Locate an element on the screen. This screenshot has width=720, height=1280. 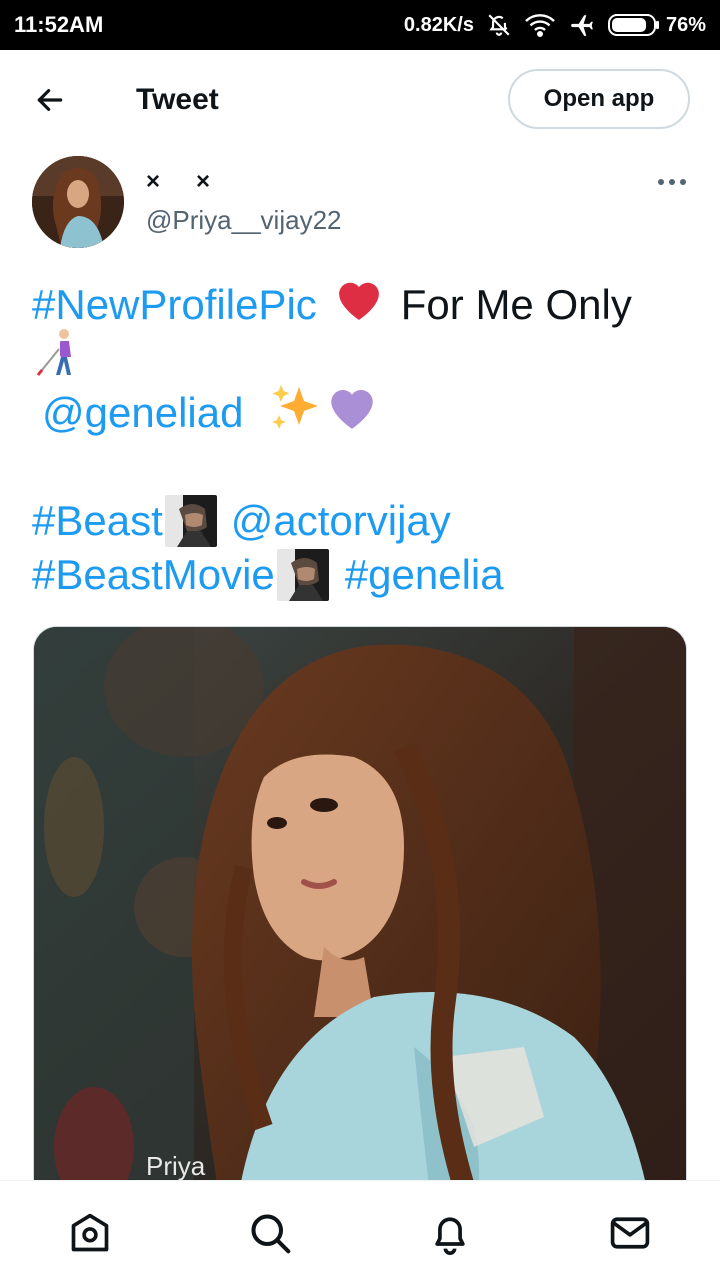
header: Tweet Open app is located at coordinates (360, 99).